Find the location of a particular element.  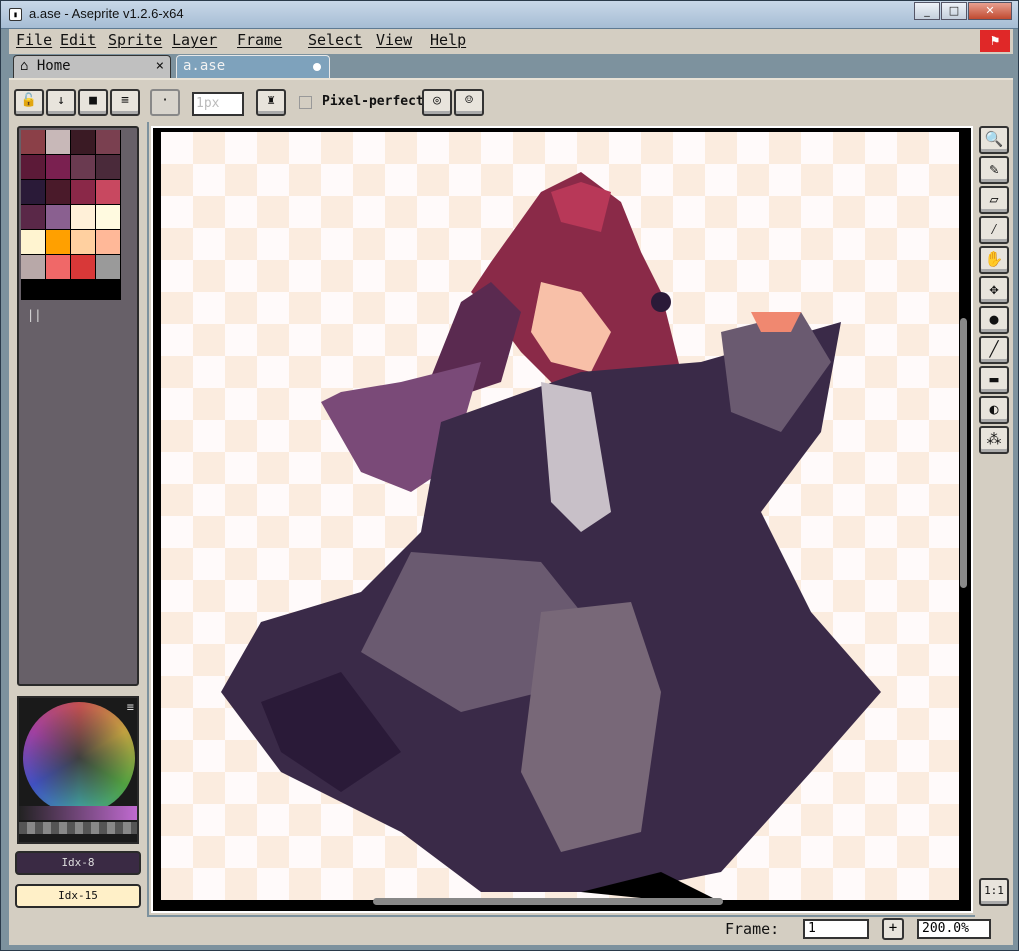

brush-type-button: · is located at coordinates (165, 102).